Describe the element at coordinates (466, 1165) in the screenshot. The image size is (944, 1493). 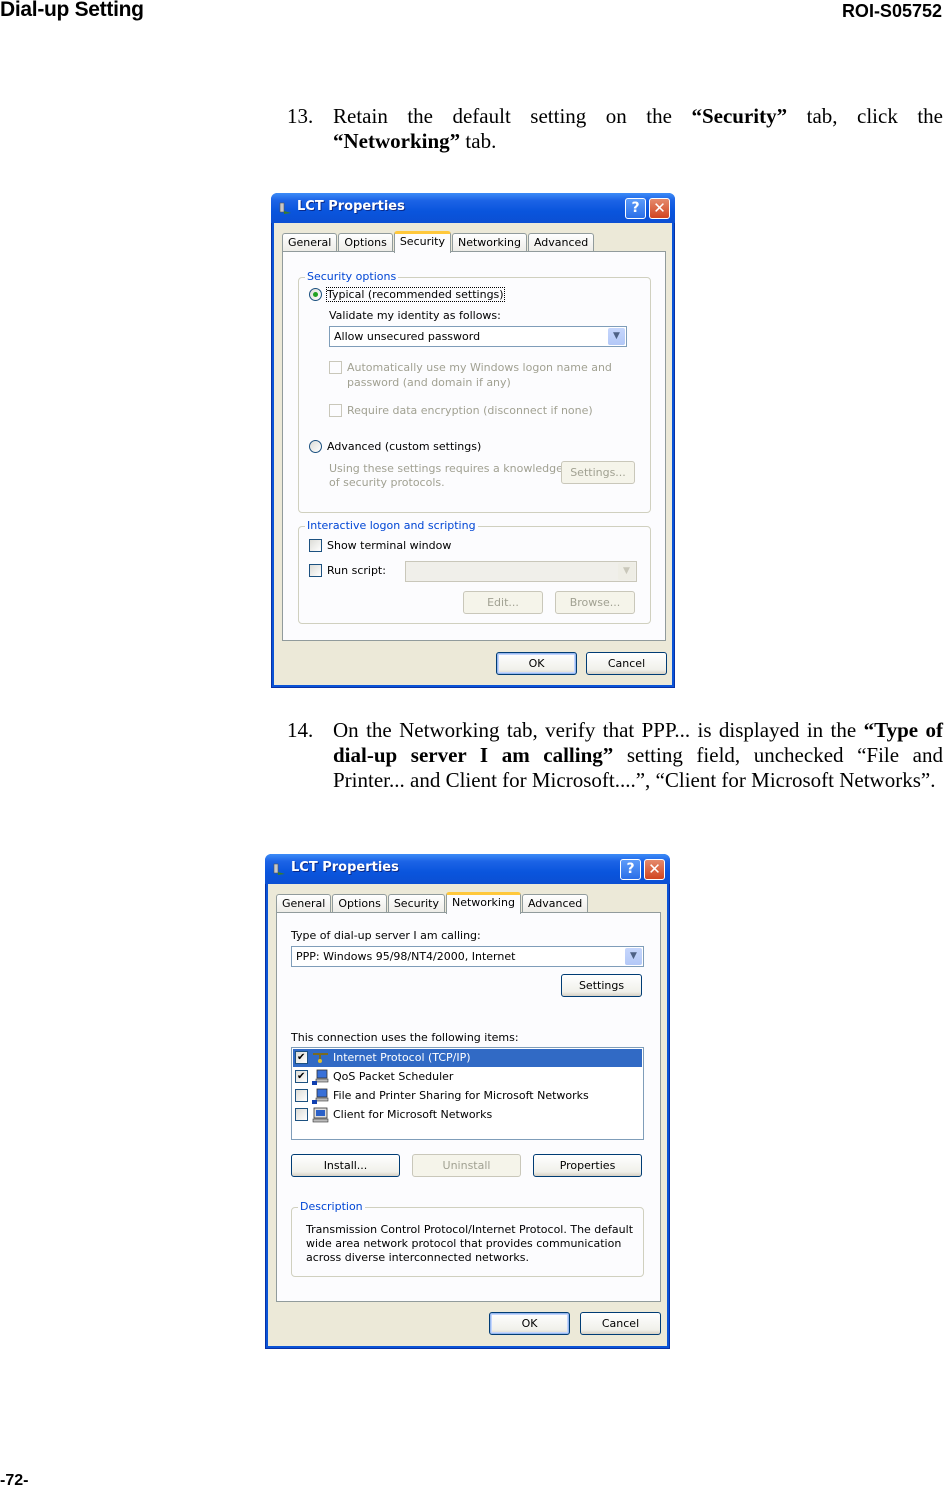
I see `uninstall-button: Uninstall` at that location.